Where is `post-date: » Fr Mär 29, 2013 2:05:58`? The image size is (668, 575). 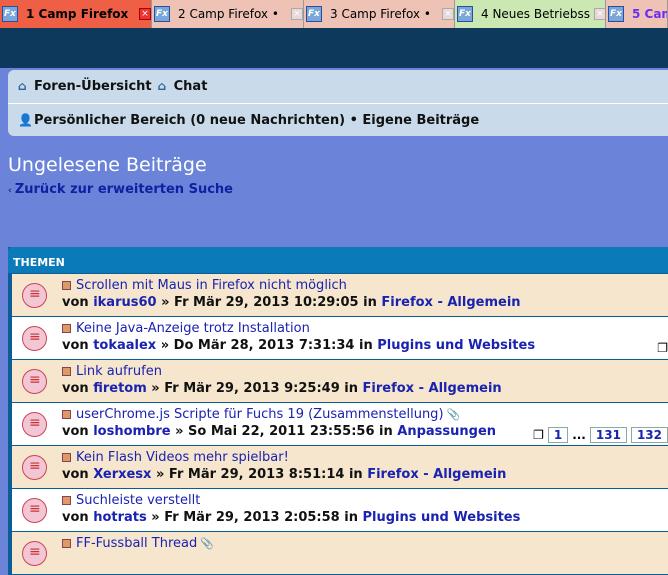
post-date: » Fr Mär 29, 2013 2:05:58 is located at coordinates (245, 517).